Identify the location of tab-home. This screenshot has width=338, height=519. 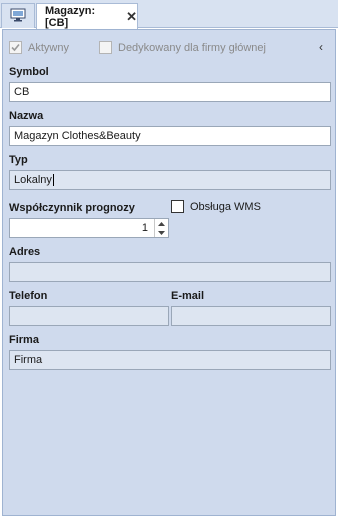
(18, 15).